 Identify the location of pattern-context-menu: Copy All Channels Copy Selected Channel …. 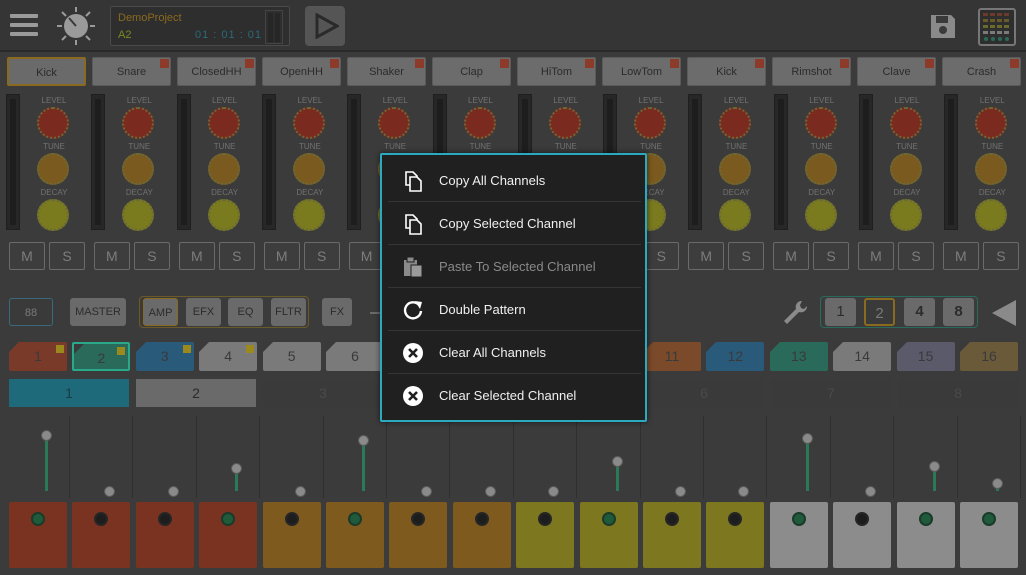
(513, 287).